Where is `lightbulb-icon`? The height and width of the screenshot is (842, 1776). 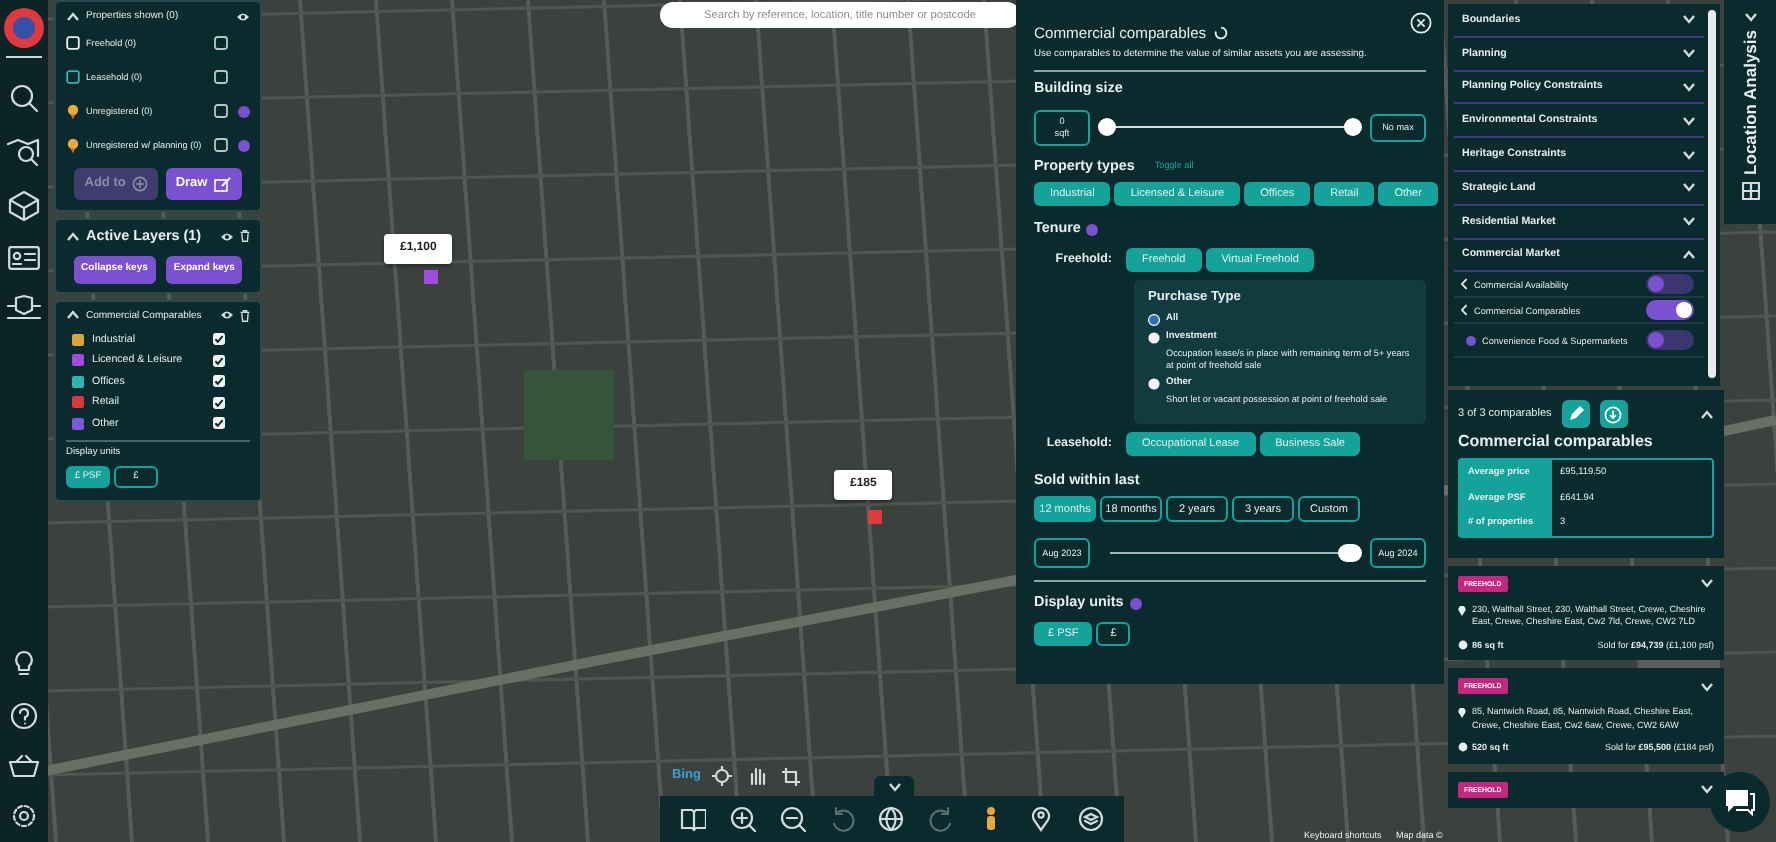
lightbulb-icon is located at coordinates (24, 664).